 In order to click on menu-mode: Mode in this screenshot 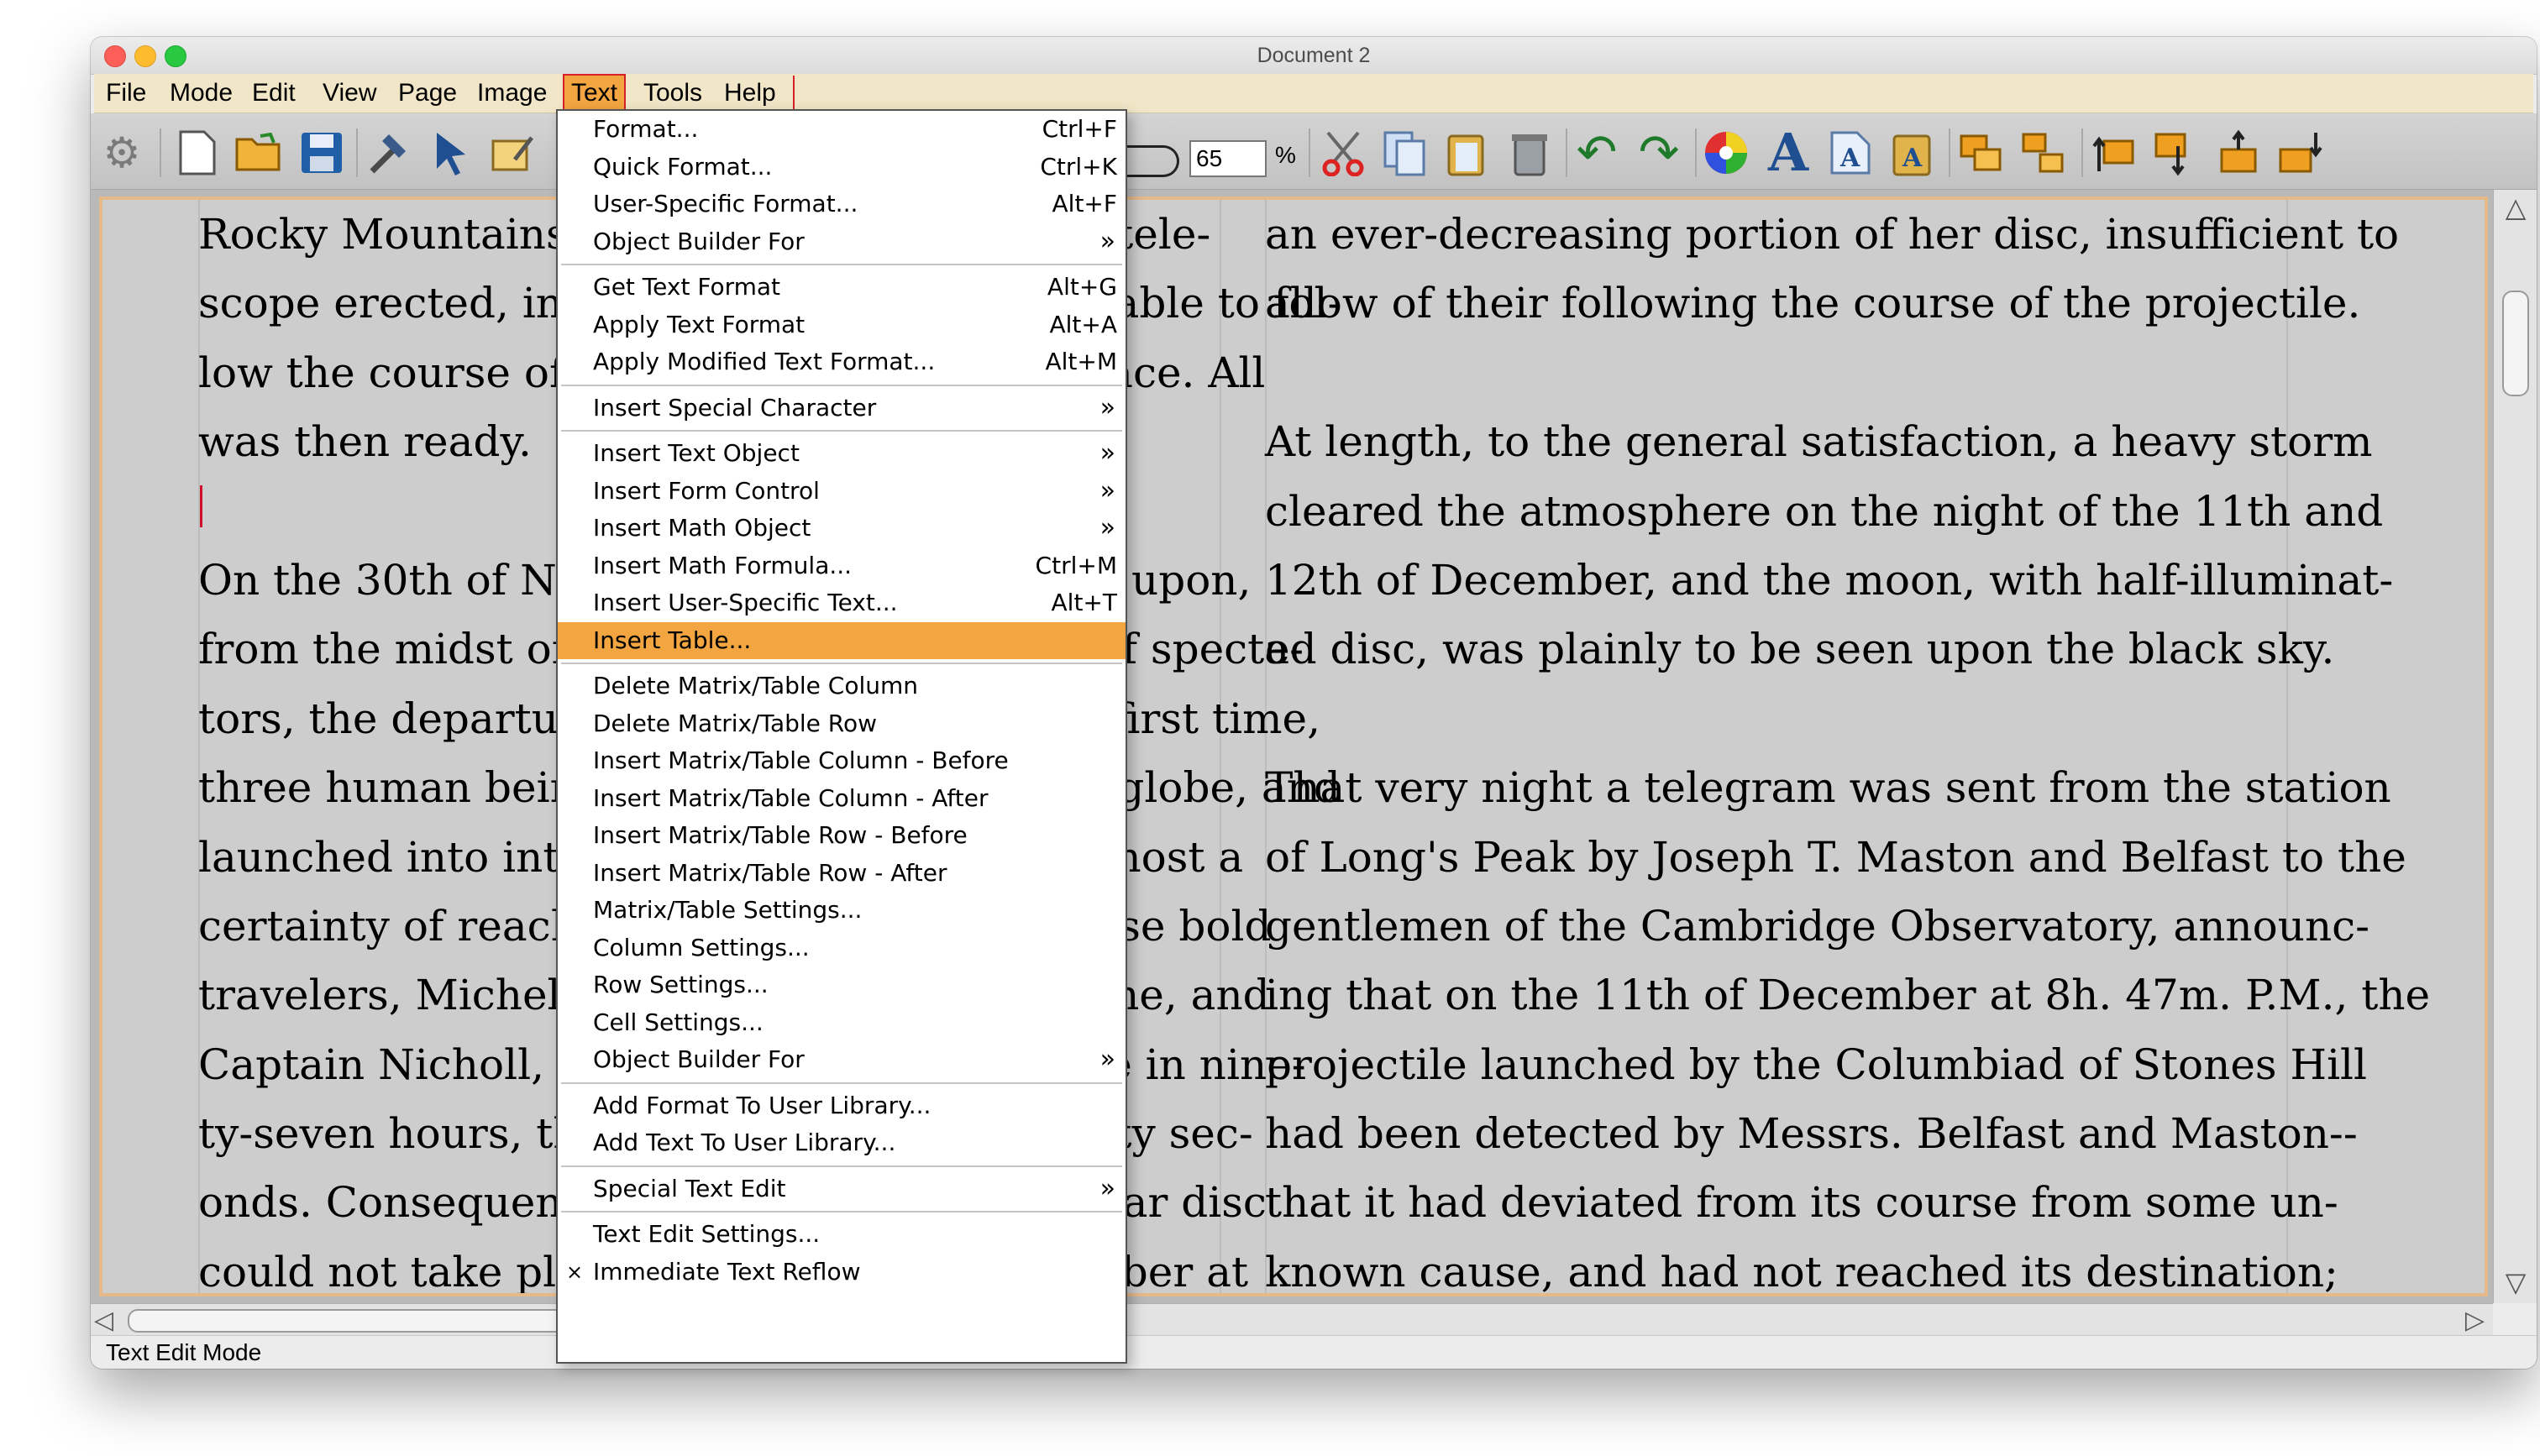, I will do `click(201, 93)`.